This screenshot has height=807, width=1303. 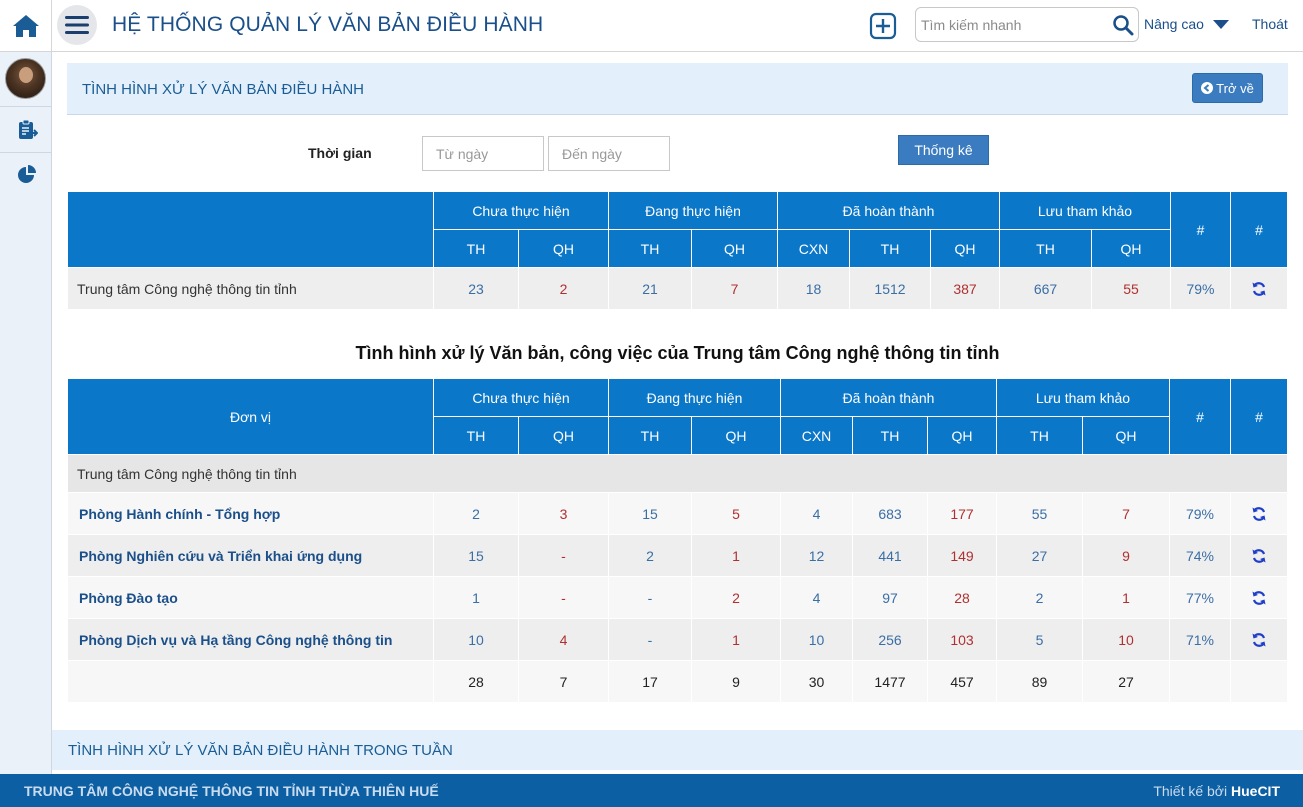 I want to click on cell-value: 9, so click(x=1126, y=555).